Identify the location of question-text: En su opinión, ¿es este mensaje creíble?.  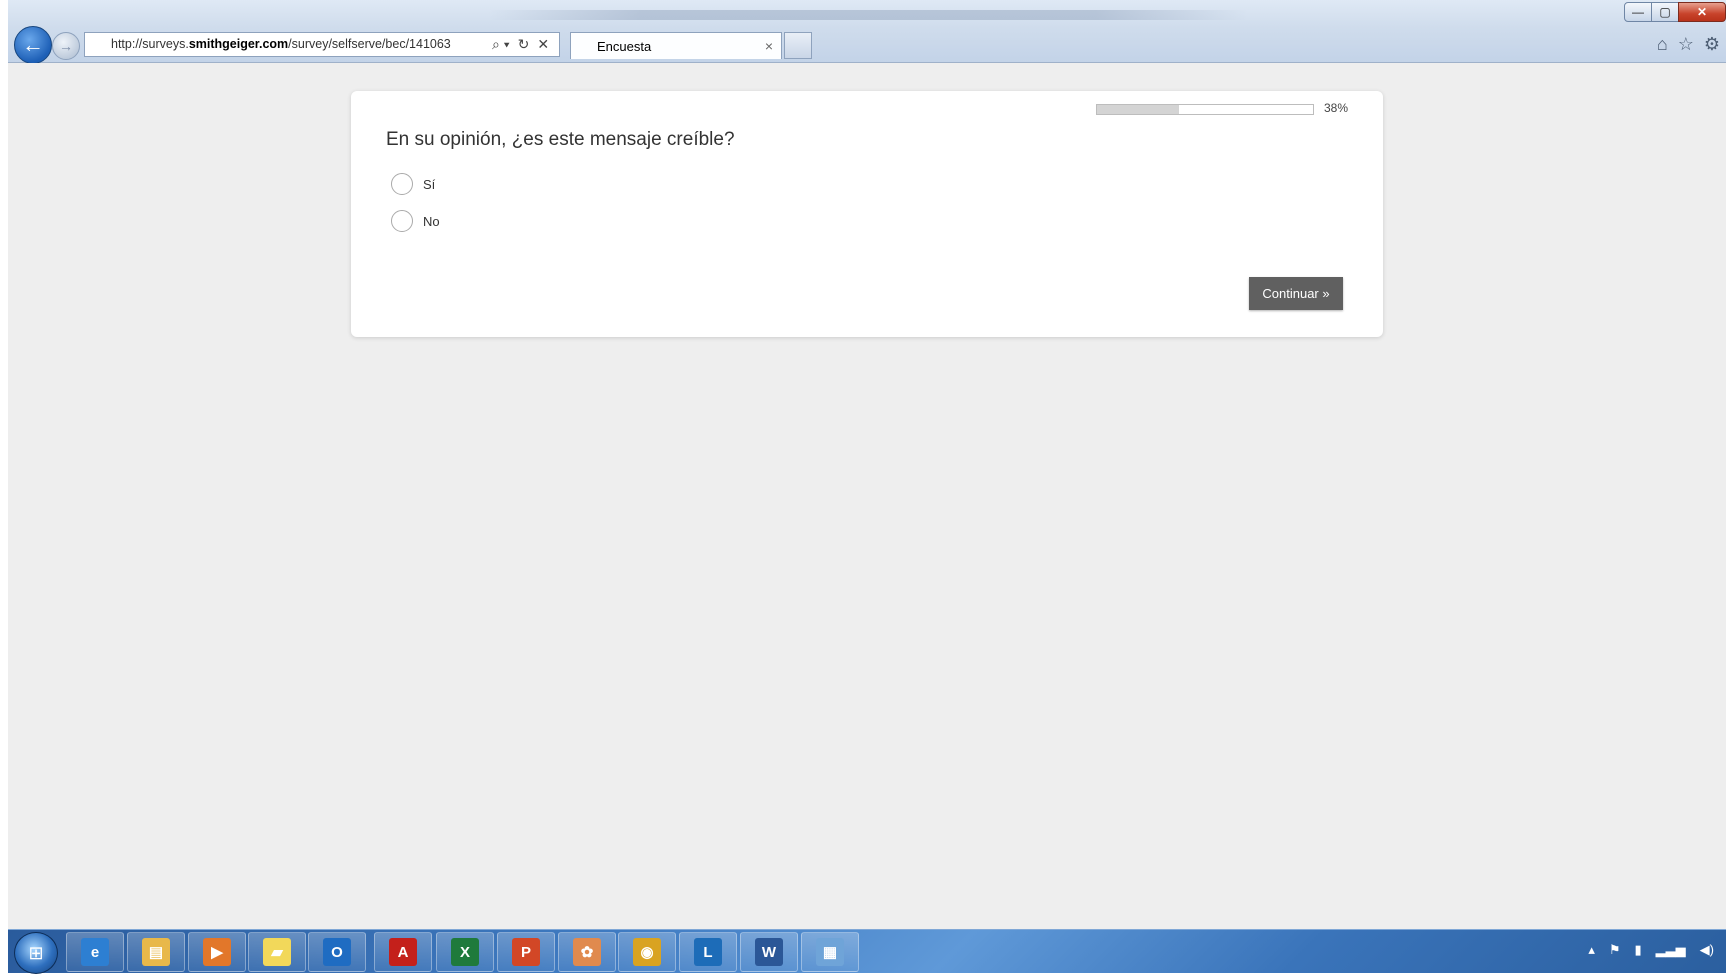
(560, 139).